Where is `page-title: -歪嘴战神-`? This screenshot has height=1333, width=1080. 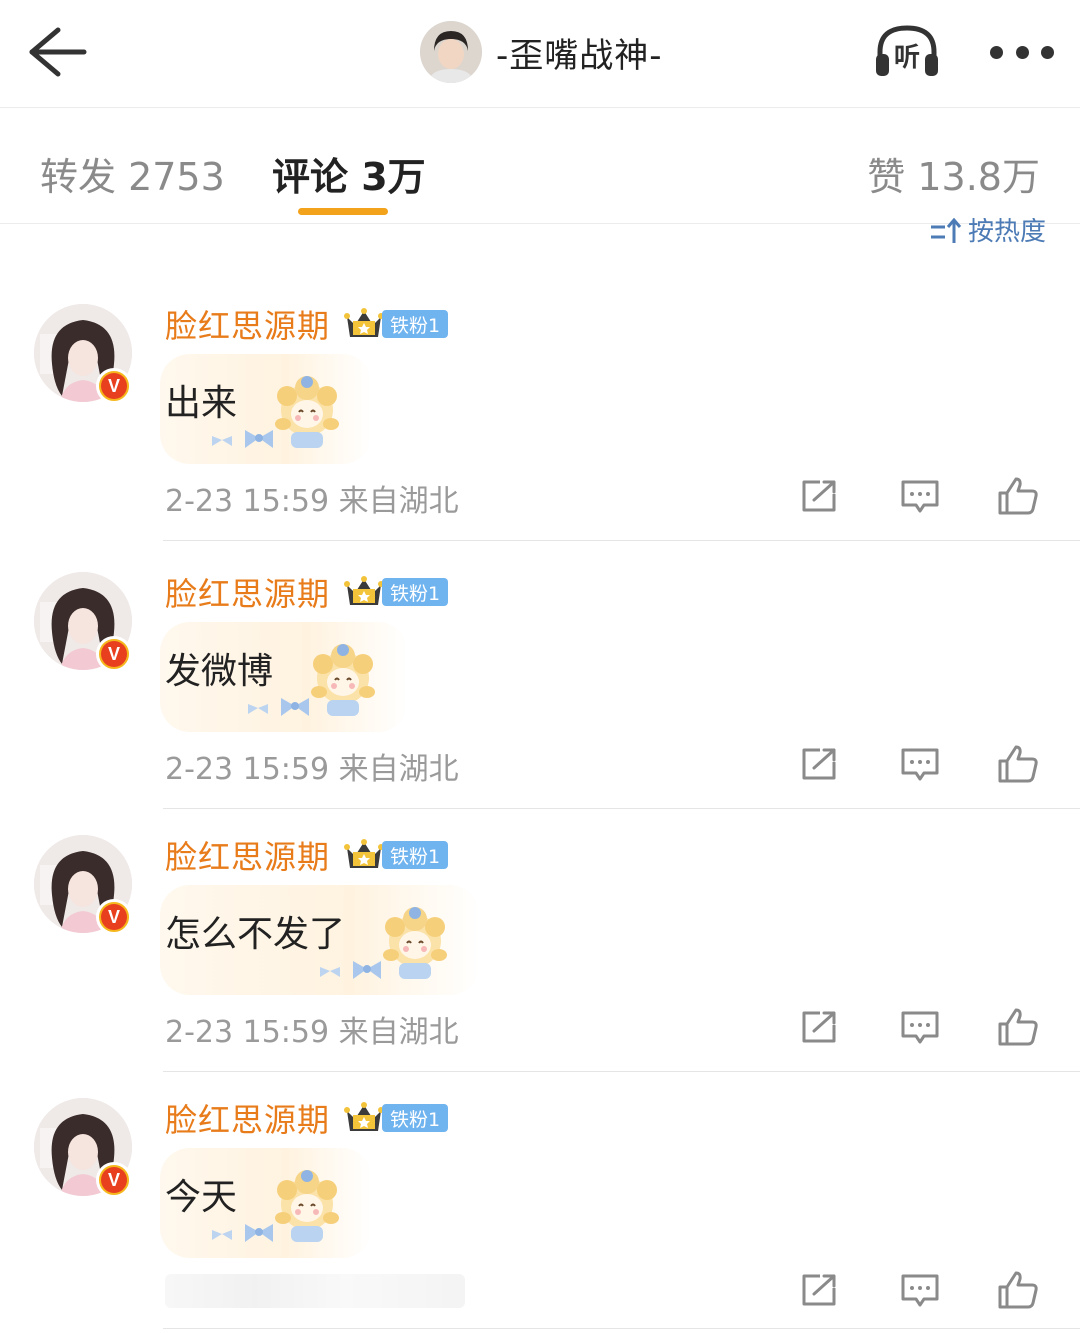 page-title: -歪嘴战神- is located at coordinates (579, 55).